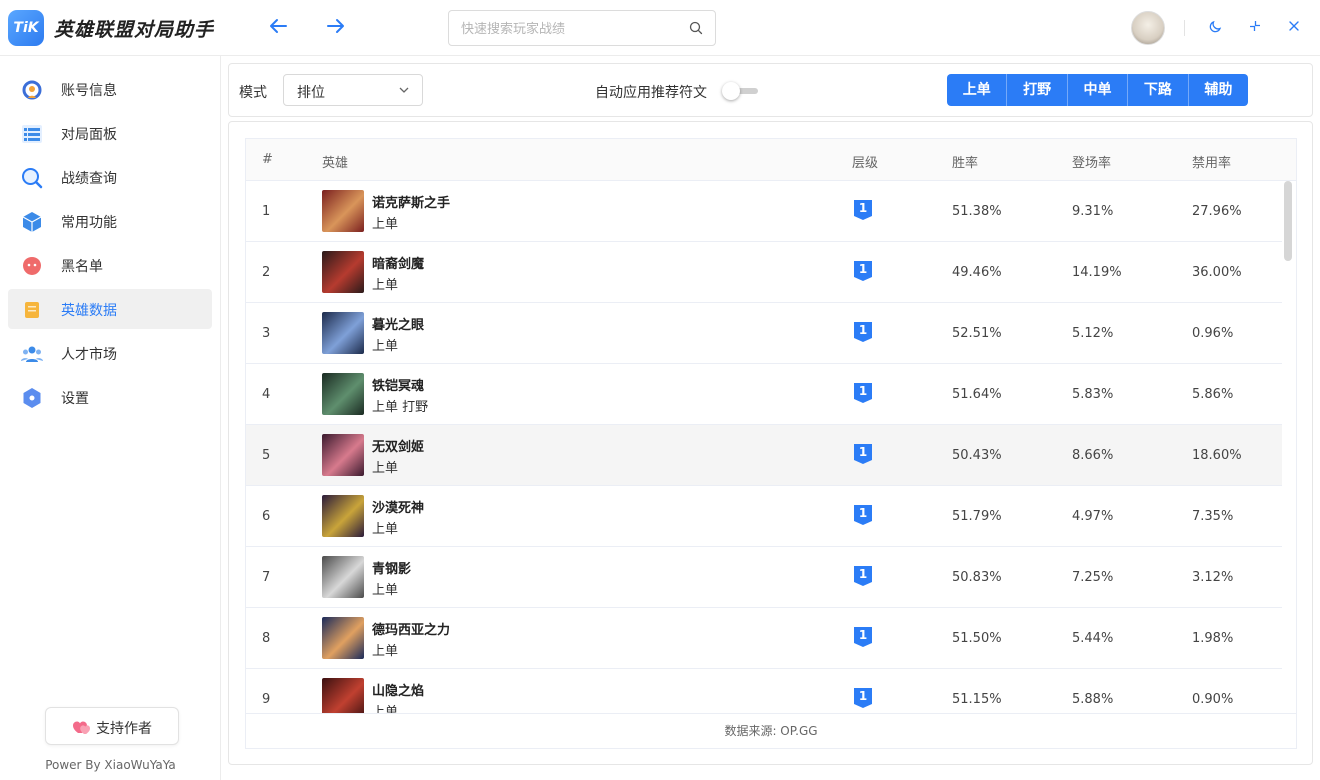 This screenshot has width=1320, height=780. Describe the element at coordinates (253, 93) in the screenshot. I see `mode-label: 模式` at that location.